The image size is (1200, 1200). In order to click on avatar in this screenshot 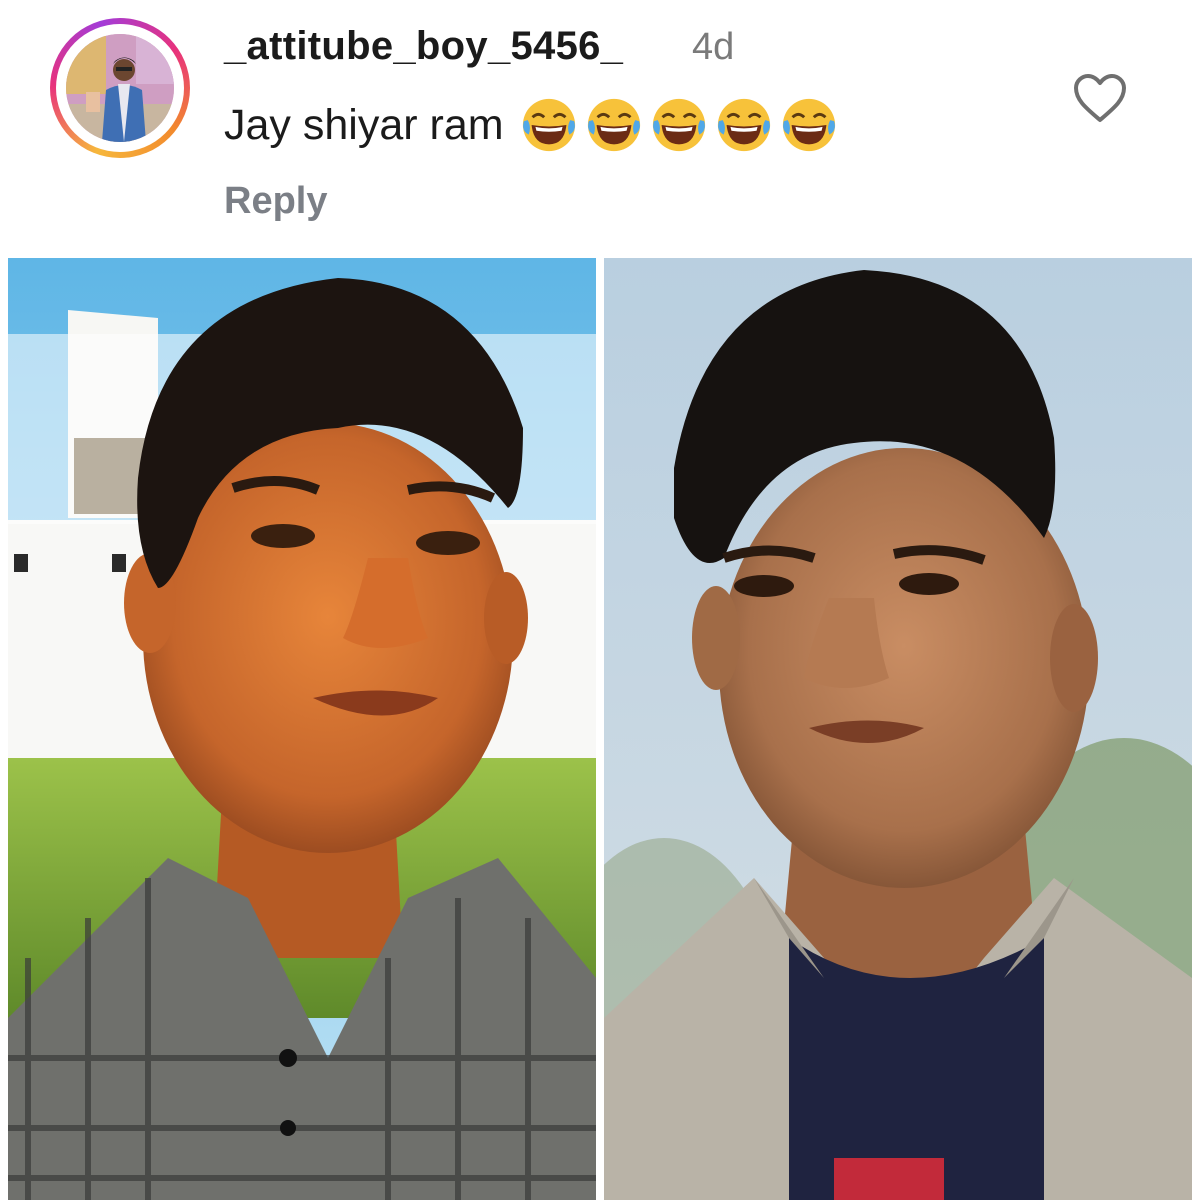, I will do `click(120, 88)`.